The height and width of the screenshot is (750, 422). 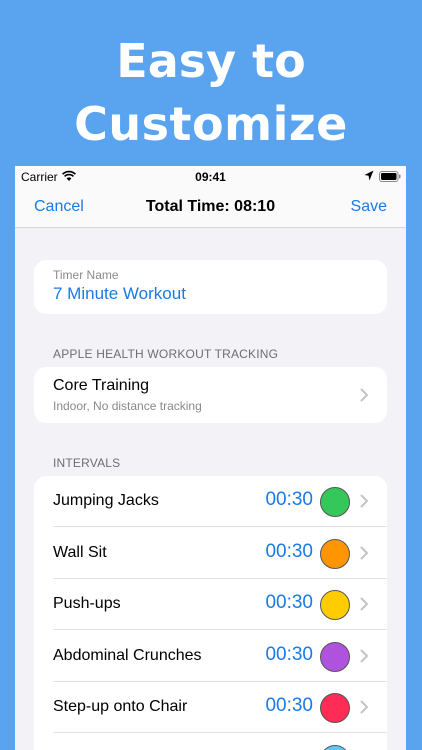 I want to click on navigation-bar: Cancel Total Time: 08:10 Save, so click(x=210, y=208).